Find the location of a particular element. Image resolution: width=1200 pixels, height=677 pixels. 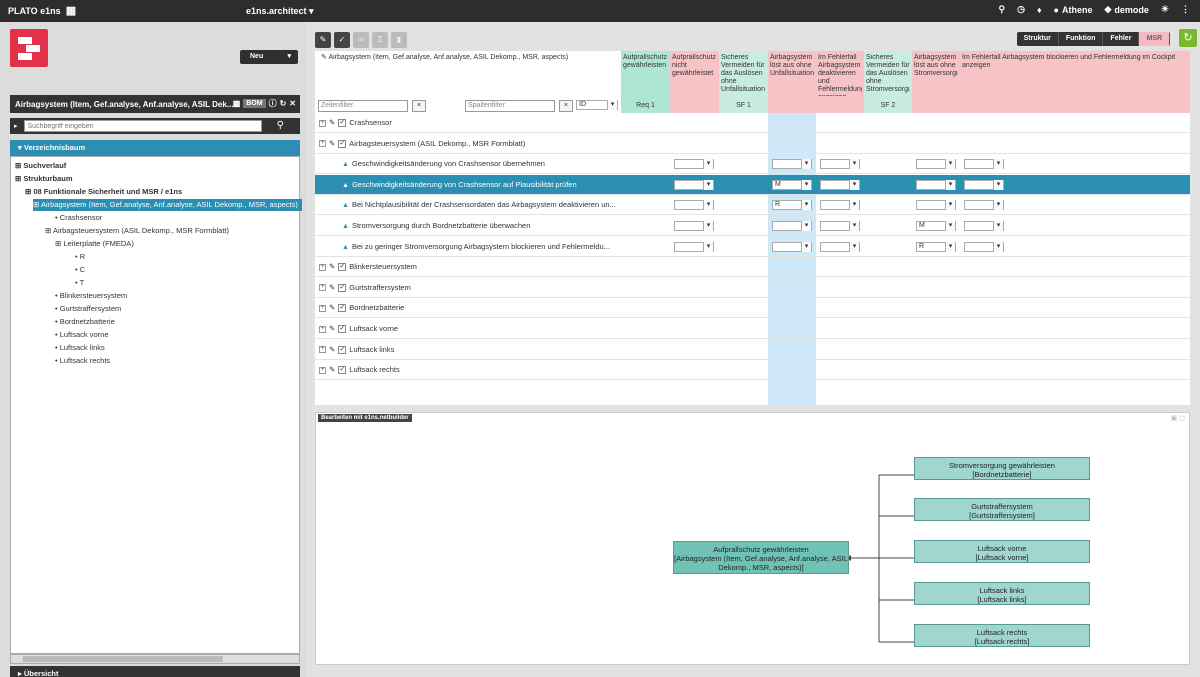

new-button: Neu ▾ is located at coordinates (269, 57).